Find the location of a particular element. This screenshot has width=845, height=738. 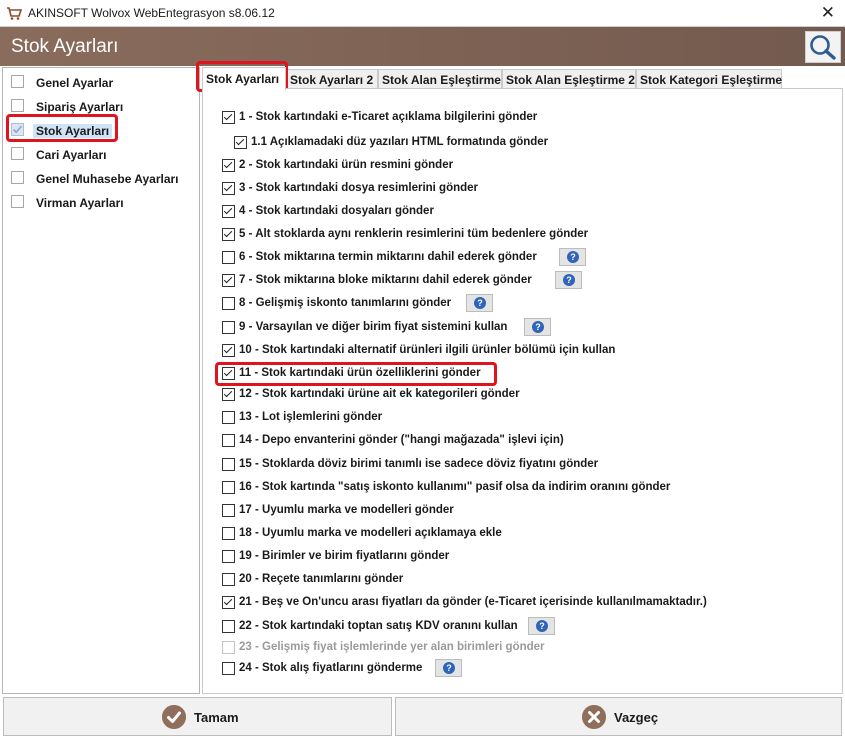

tab-stok-ayarlari: Stok Ayarları is located at coordinates (244, 78).